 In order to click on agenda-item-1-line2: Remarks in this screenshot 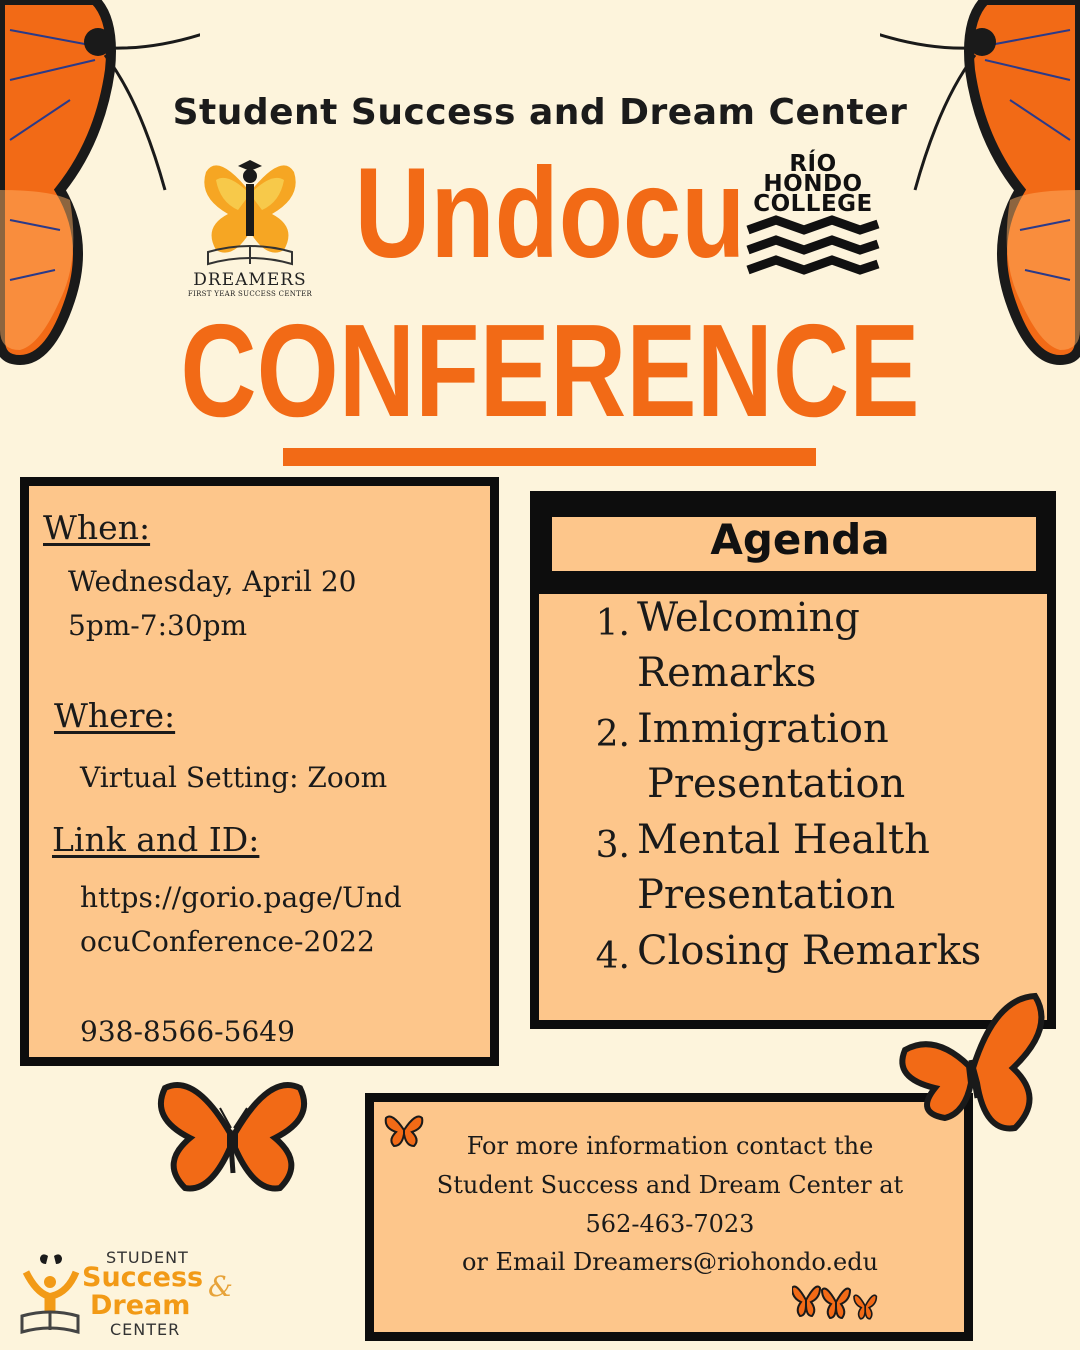, I will do `click(727, 673)`.